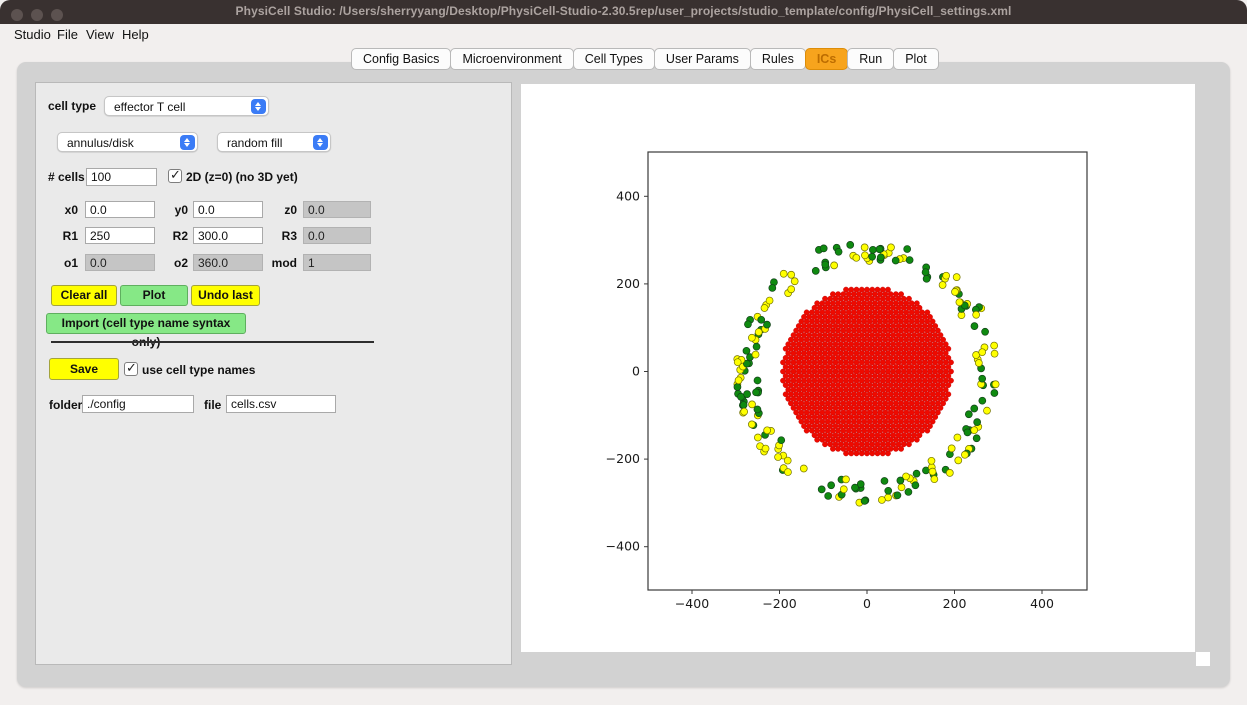  I want to click on x0-label: x0, so click(71, 210).